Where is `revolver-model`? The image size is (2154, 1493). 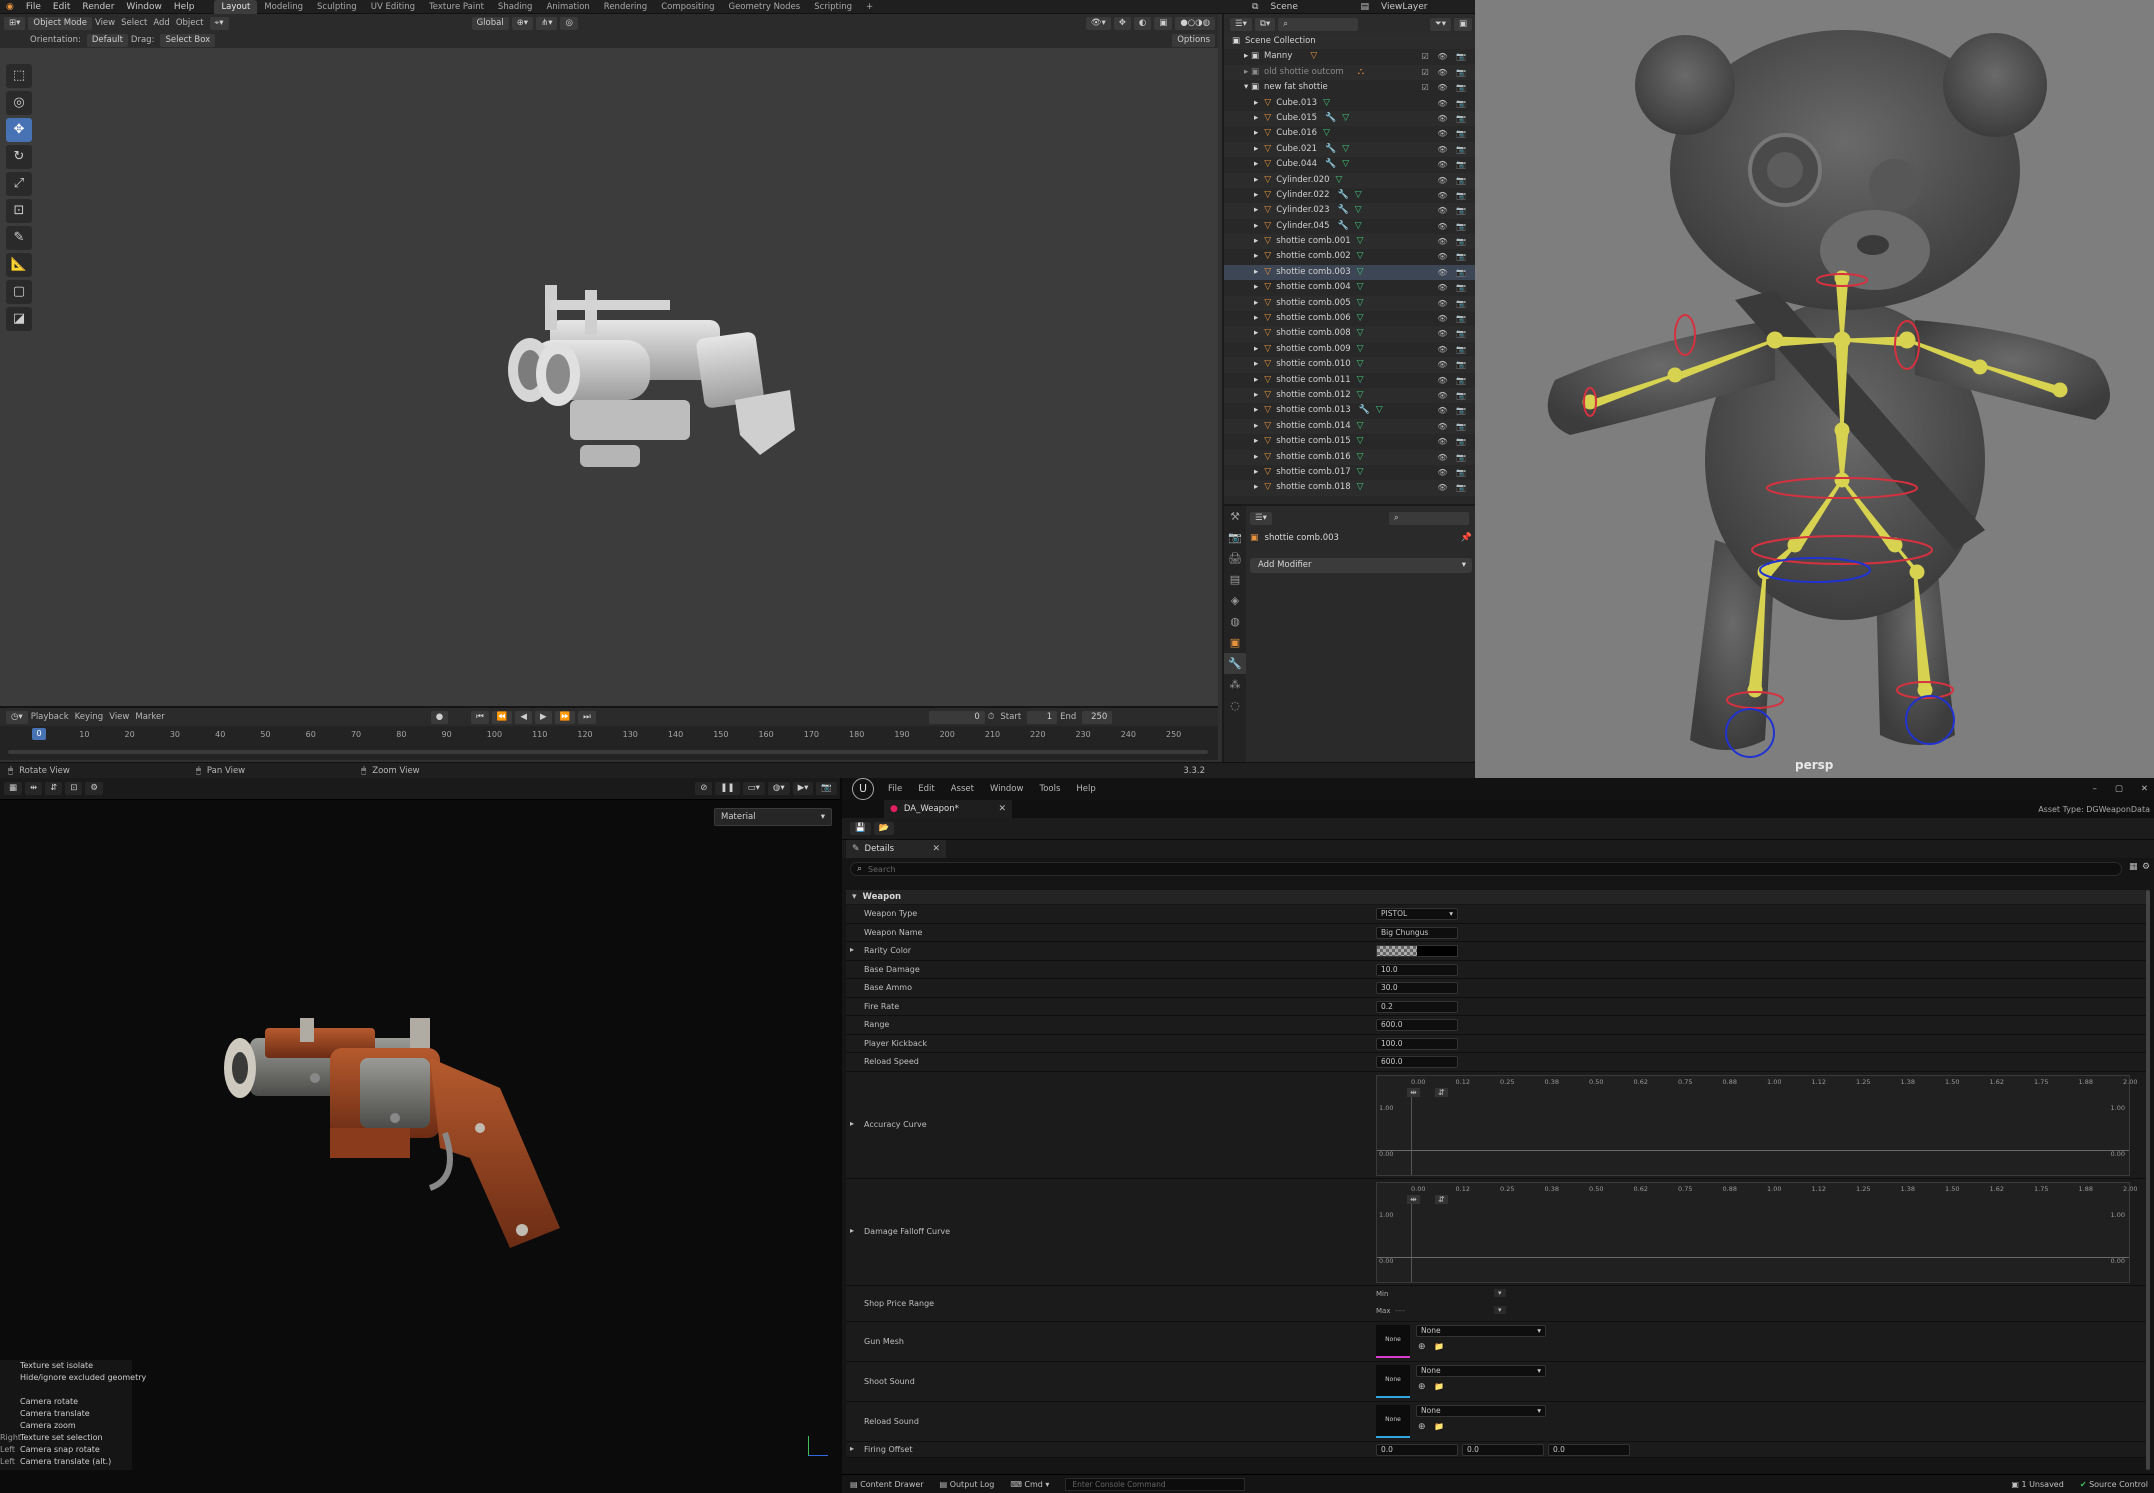
revolver-model is located at coordinates (410, 1128).